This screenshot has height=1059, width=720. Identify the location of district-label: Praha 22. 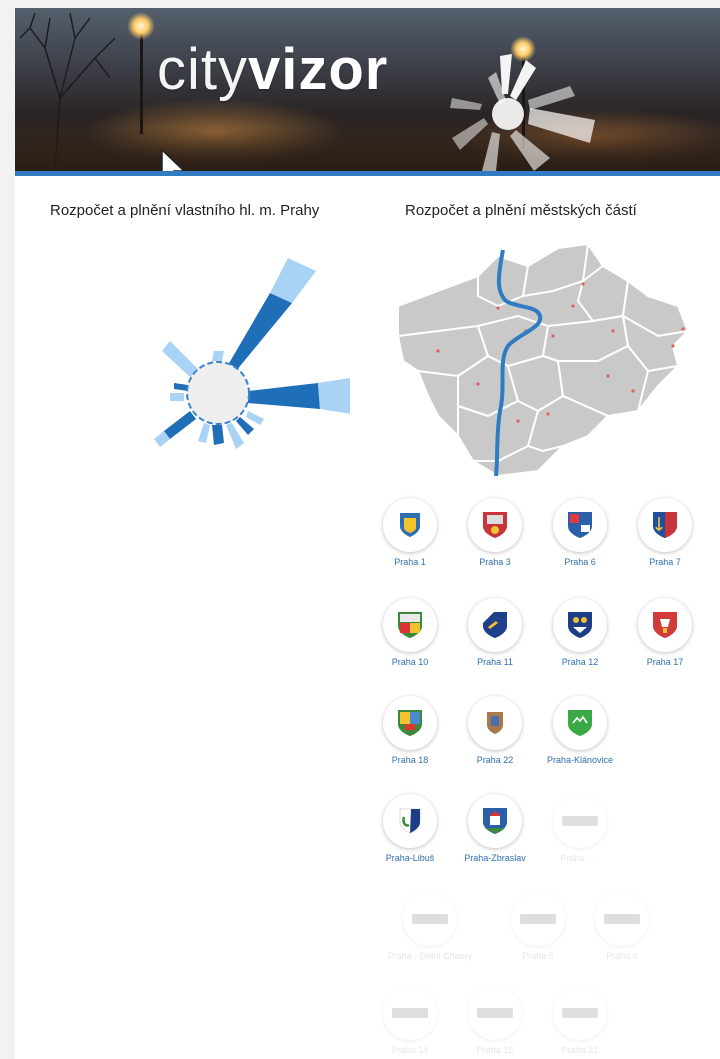
(495, 760).